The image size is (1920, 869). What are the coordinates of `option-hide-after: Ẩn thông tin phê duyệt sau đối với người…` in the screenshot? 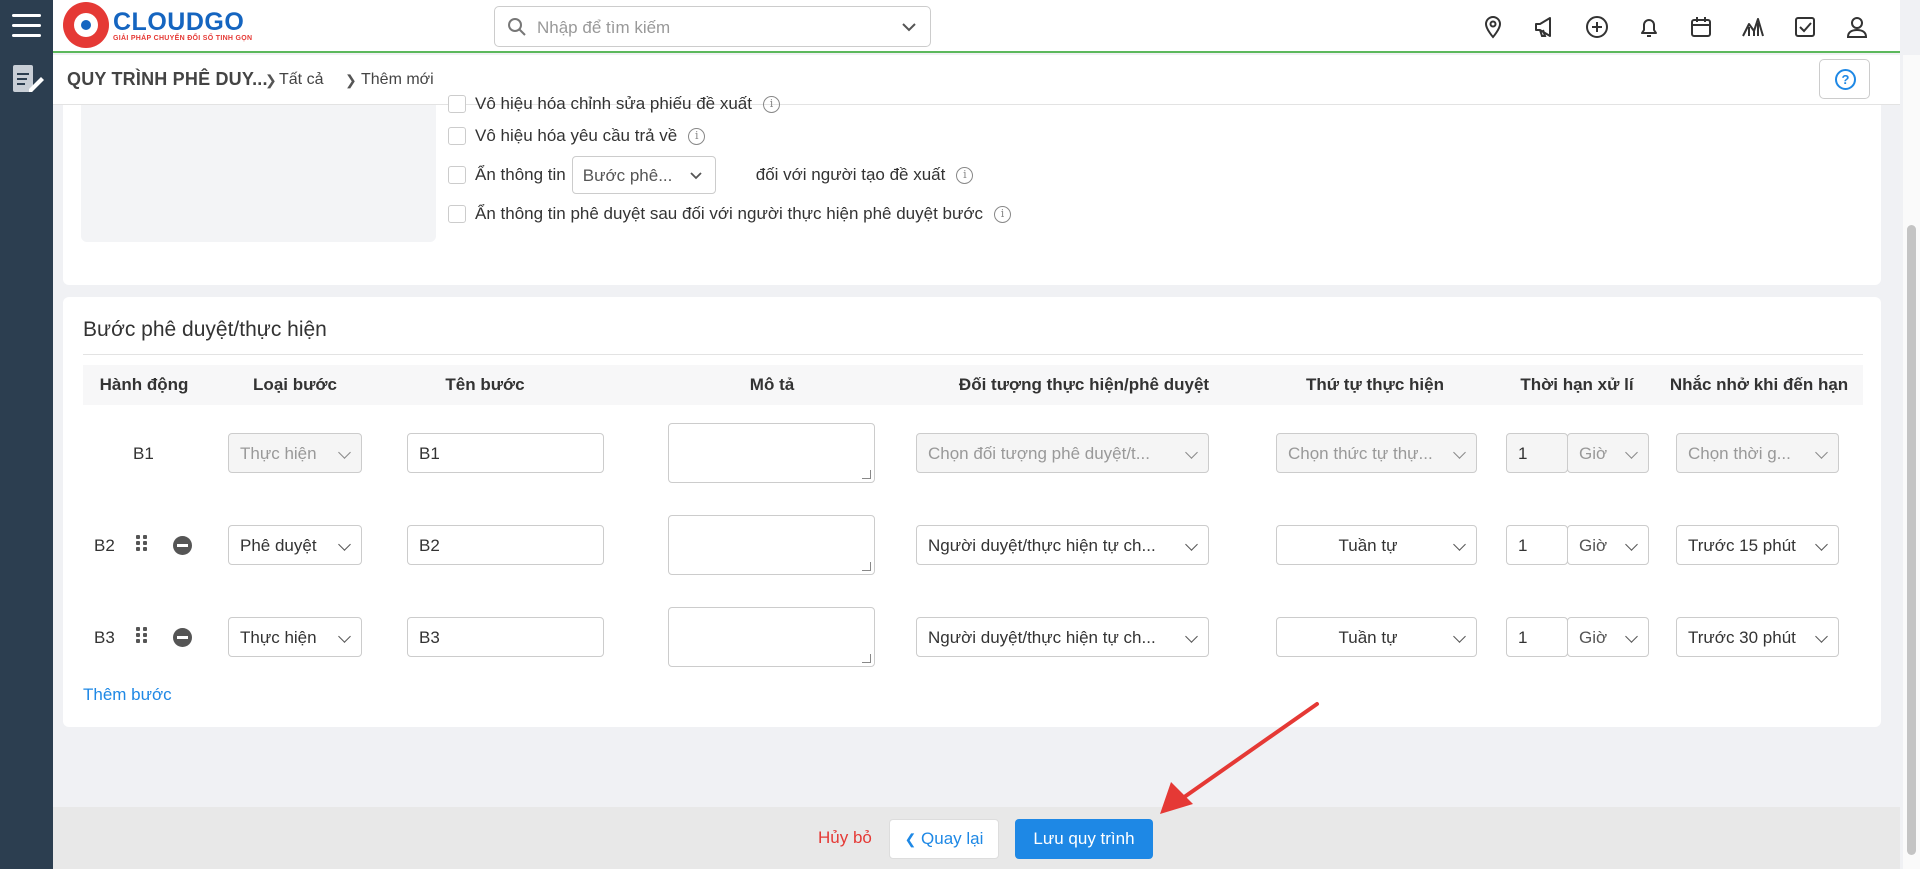 It's located at (730, 214).